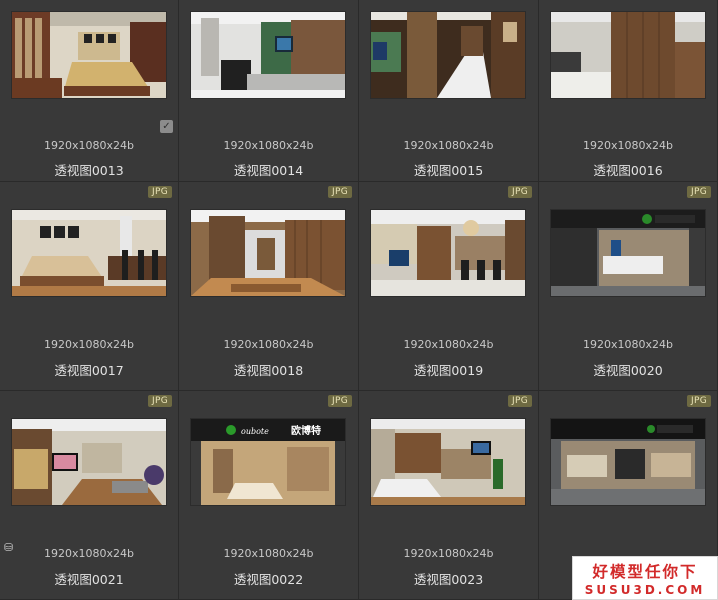 The width and height of the screenshot is (718, 600). What do you see at coordinates (628, 169) in the screenshot?
I see `file-name: 透视图0016` at bounding box center [628, 169].